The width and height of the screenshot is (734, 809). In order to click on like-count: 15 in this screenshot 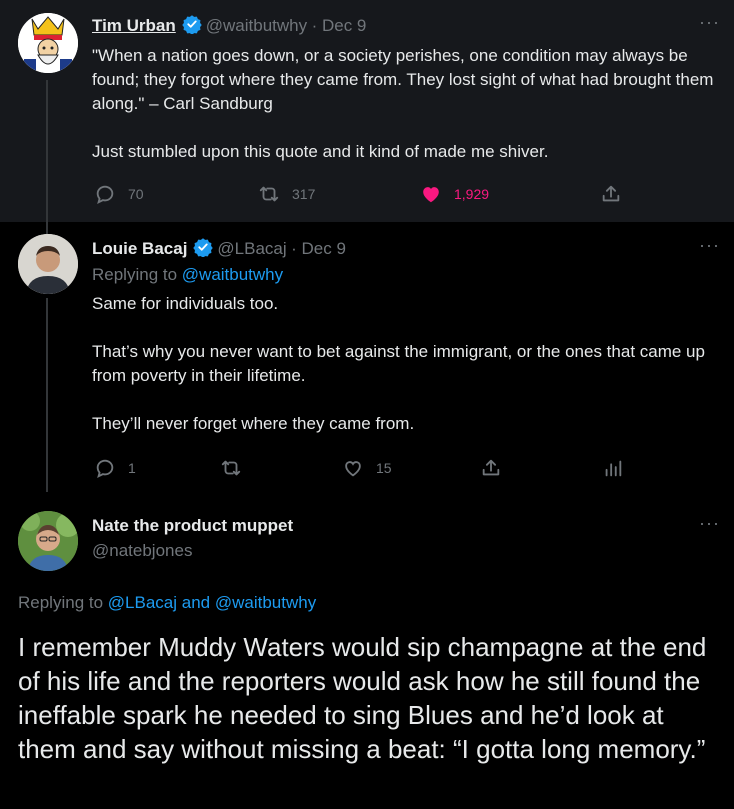, I will do `click(384, 468)`.